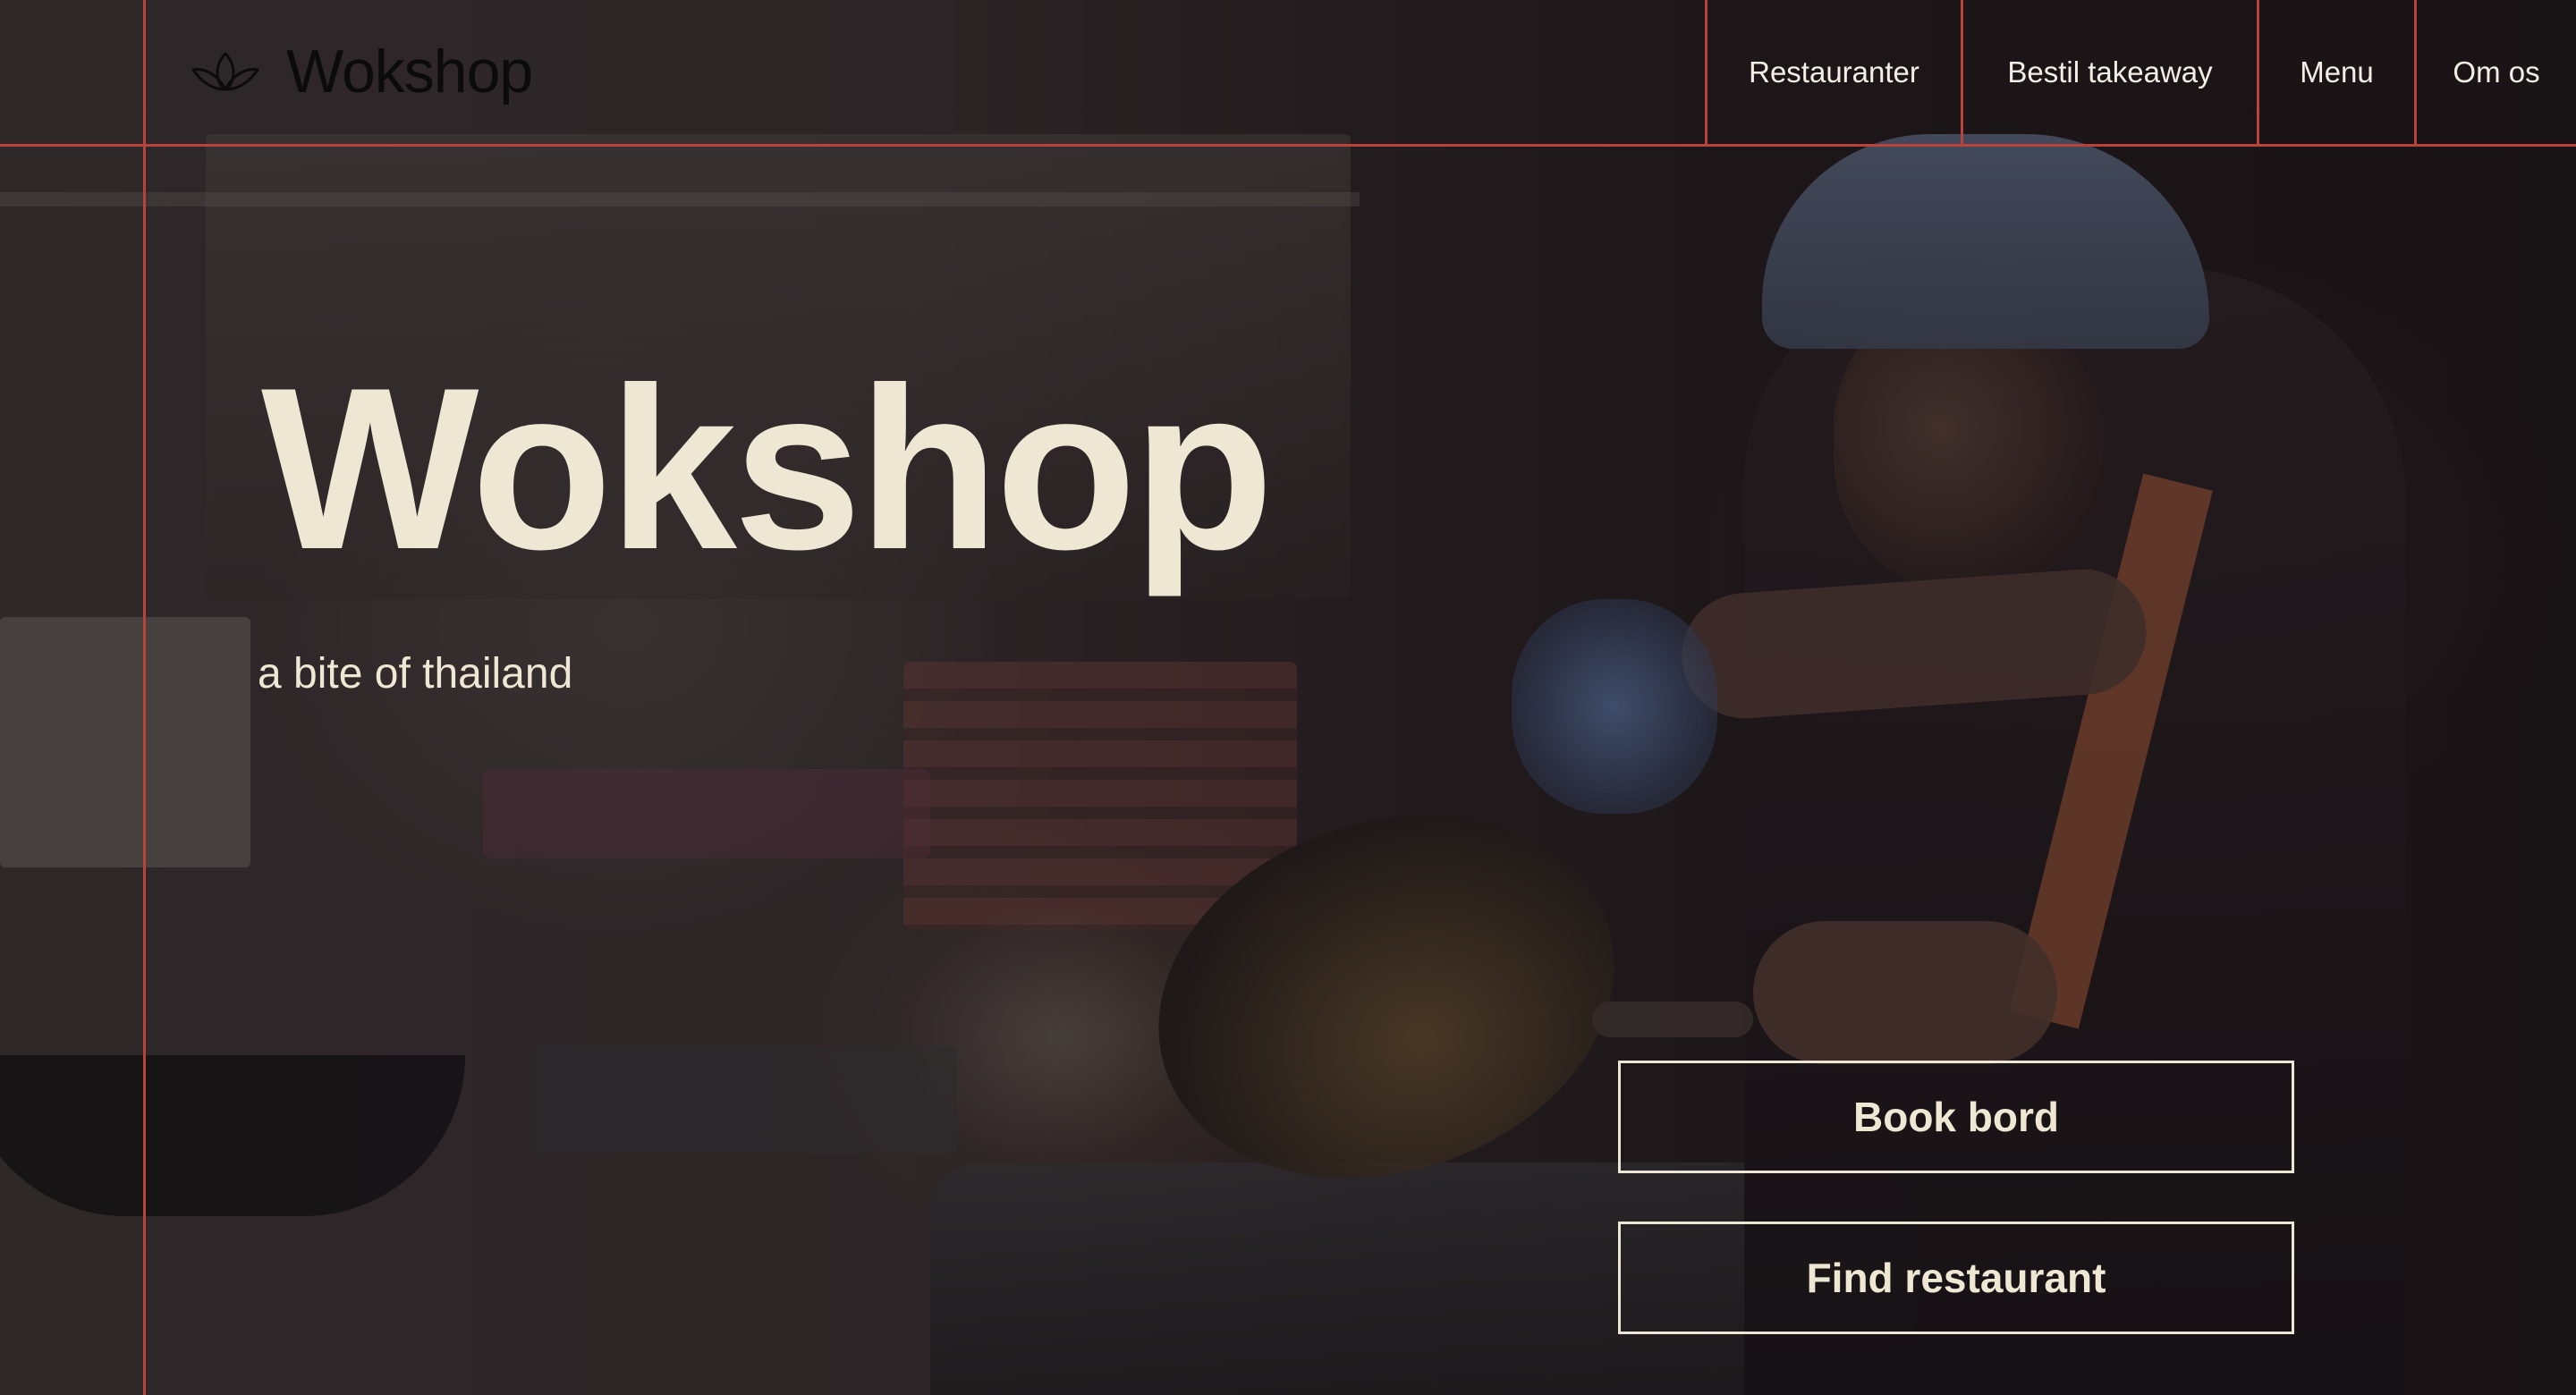  Describe the element at coordinates (409, 72) in the screenshot. I see `brand-name: Wokshop` at that location.